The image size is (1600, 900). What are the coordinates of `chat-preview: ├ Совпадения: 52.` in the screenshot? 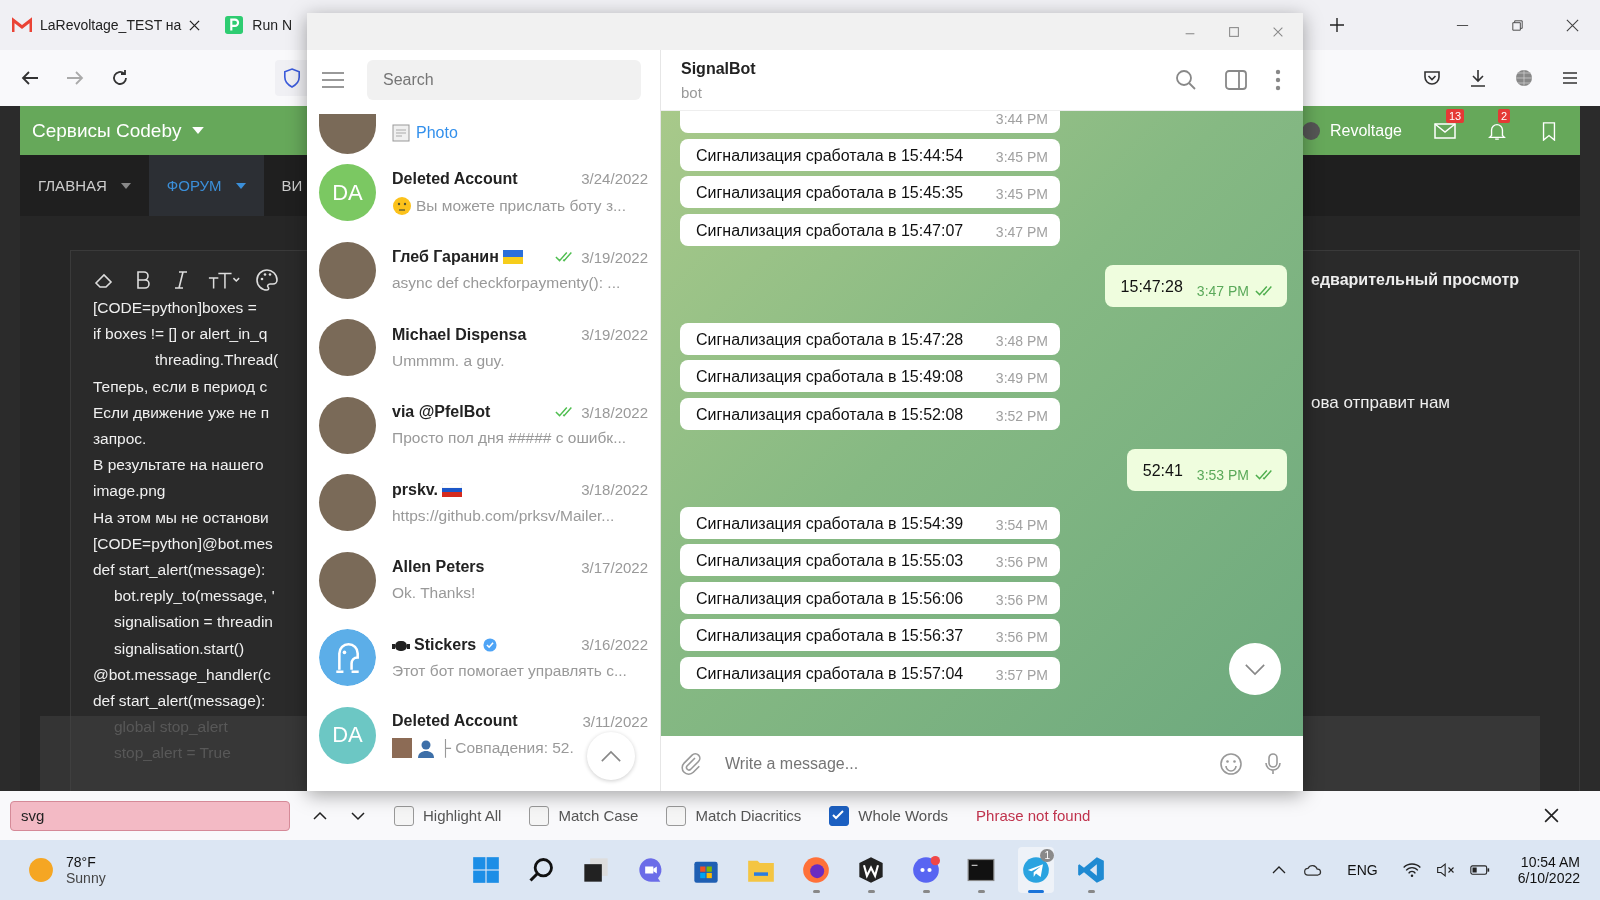 It's located at (507, 748).